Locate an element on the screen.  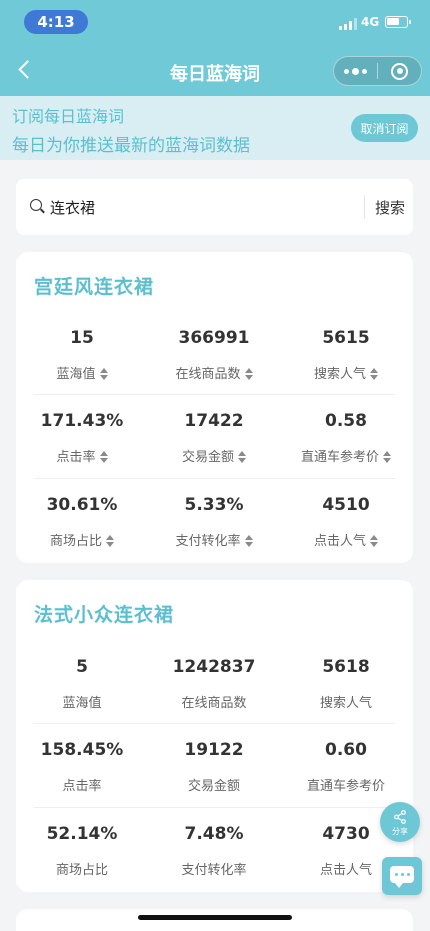
metric-payment-conversion: 5.33% 支付转化率 is located at coordinates (214, 522).